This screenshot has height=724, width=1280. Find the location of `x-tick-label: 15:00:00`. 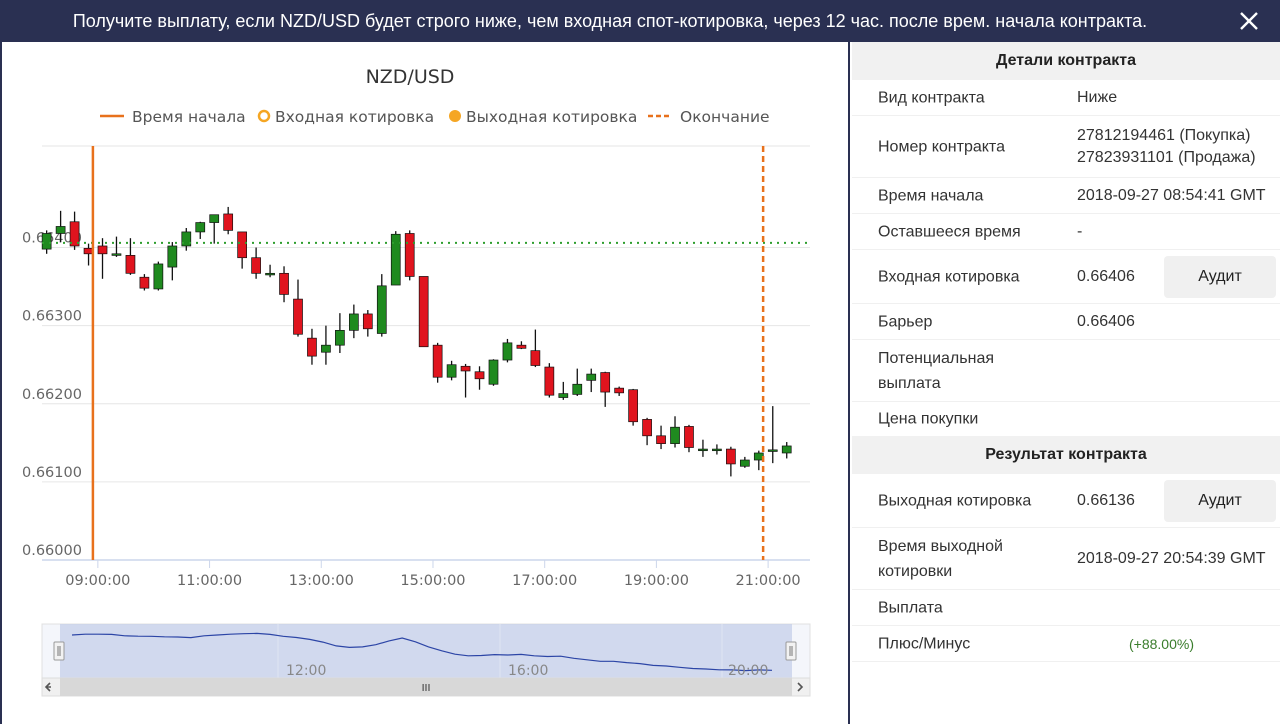

x-tick-label: 15:00:00 is located at coordinates (432, 581).